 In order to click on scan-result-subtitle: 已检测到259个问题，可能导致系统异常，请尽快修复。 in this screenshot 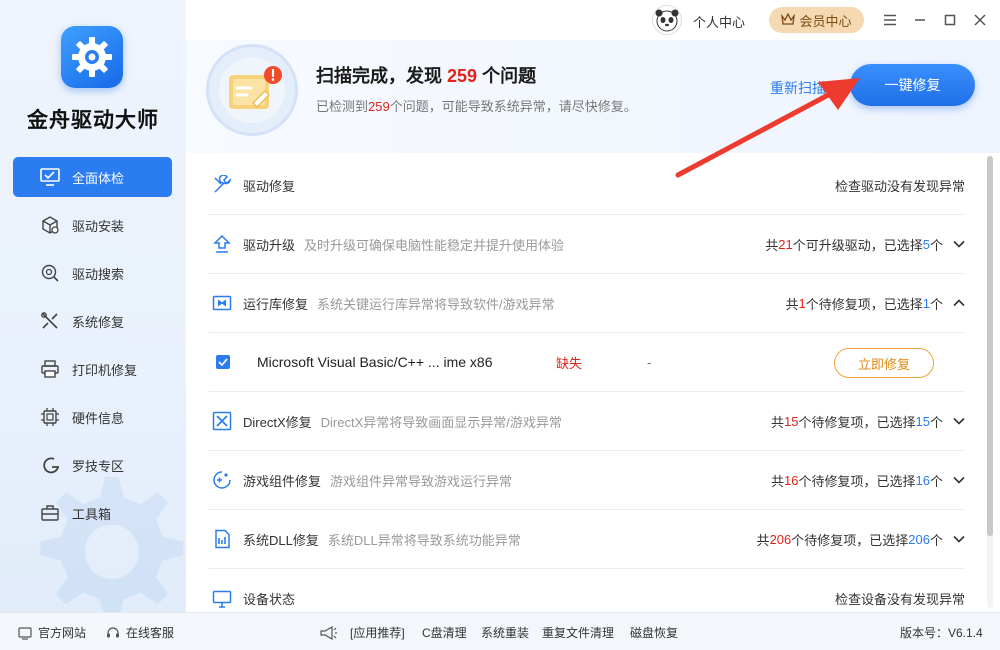, I will do `click(476, 105)`.